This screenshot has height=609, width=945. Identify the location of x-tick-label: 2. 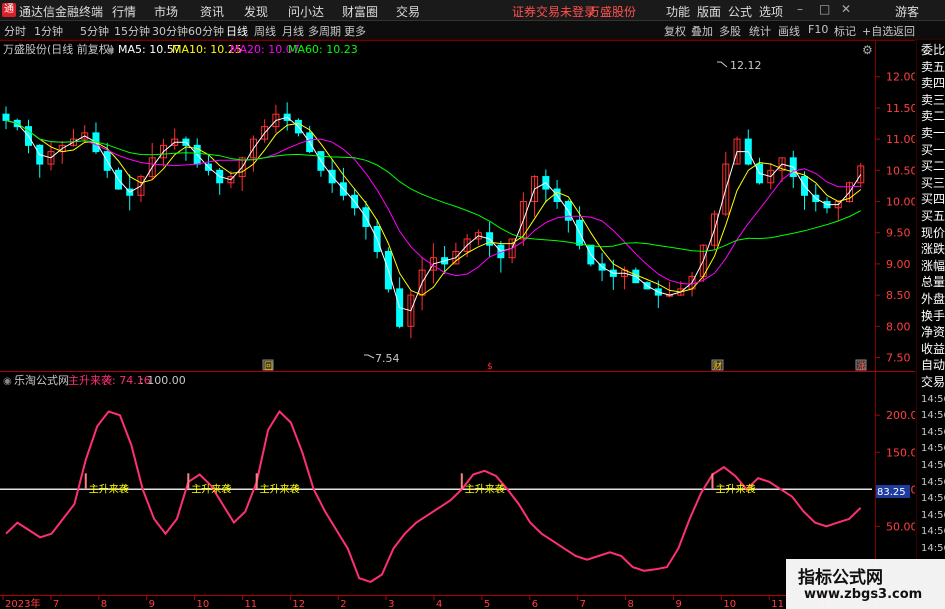
(343, 604).